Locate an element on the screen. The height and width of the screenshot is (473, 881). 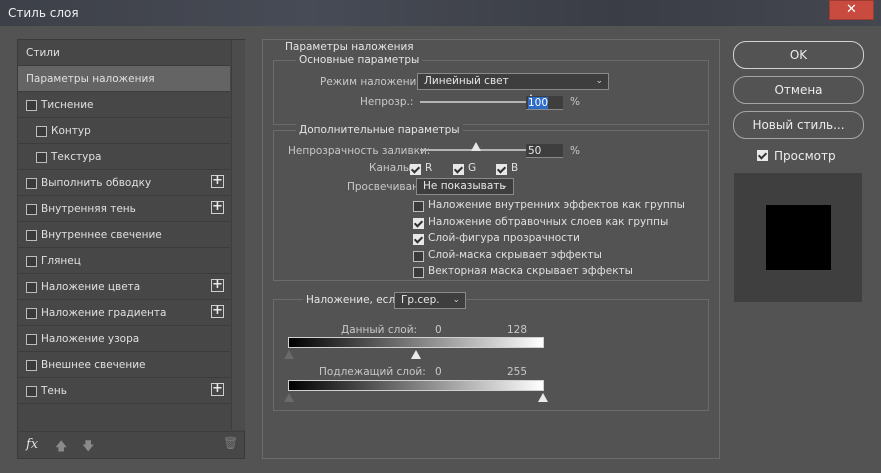
this-layer-max-thumb is located at coordinates (416, 354).